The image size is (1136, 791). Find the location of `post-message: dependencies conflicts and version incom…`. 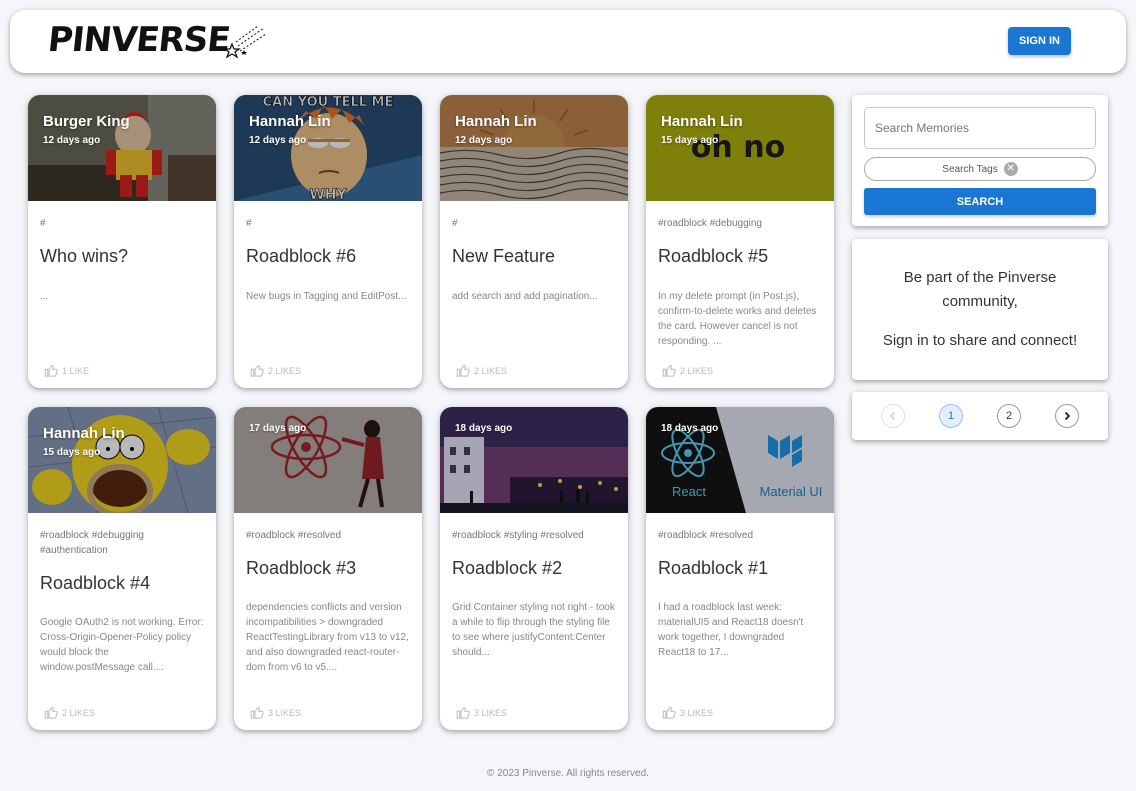

post-message: dependencies conflicts and version incom… is located at coordinates (327, 637).